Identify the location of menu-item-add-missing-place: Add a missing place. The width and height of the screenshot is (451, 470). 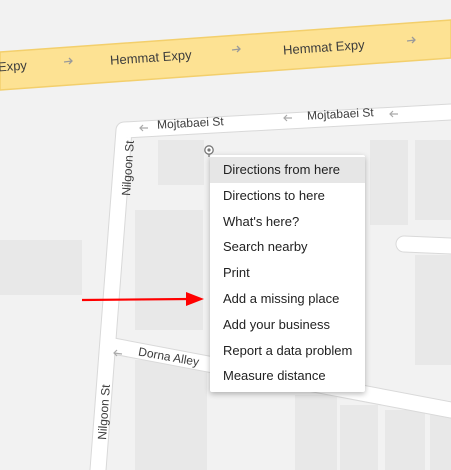
(287, 299).